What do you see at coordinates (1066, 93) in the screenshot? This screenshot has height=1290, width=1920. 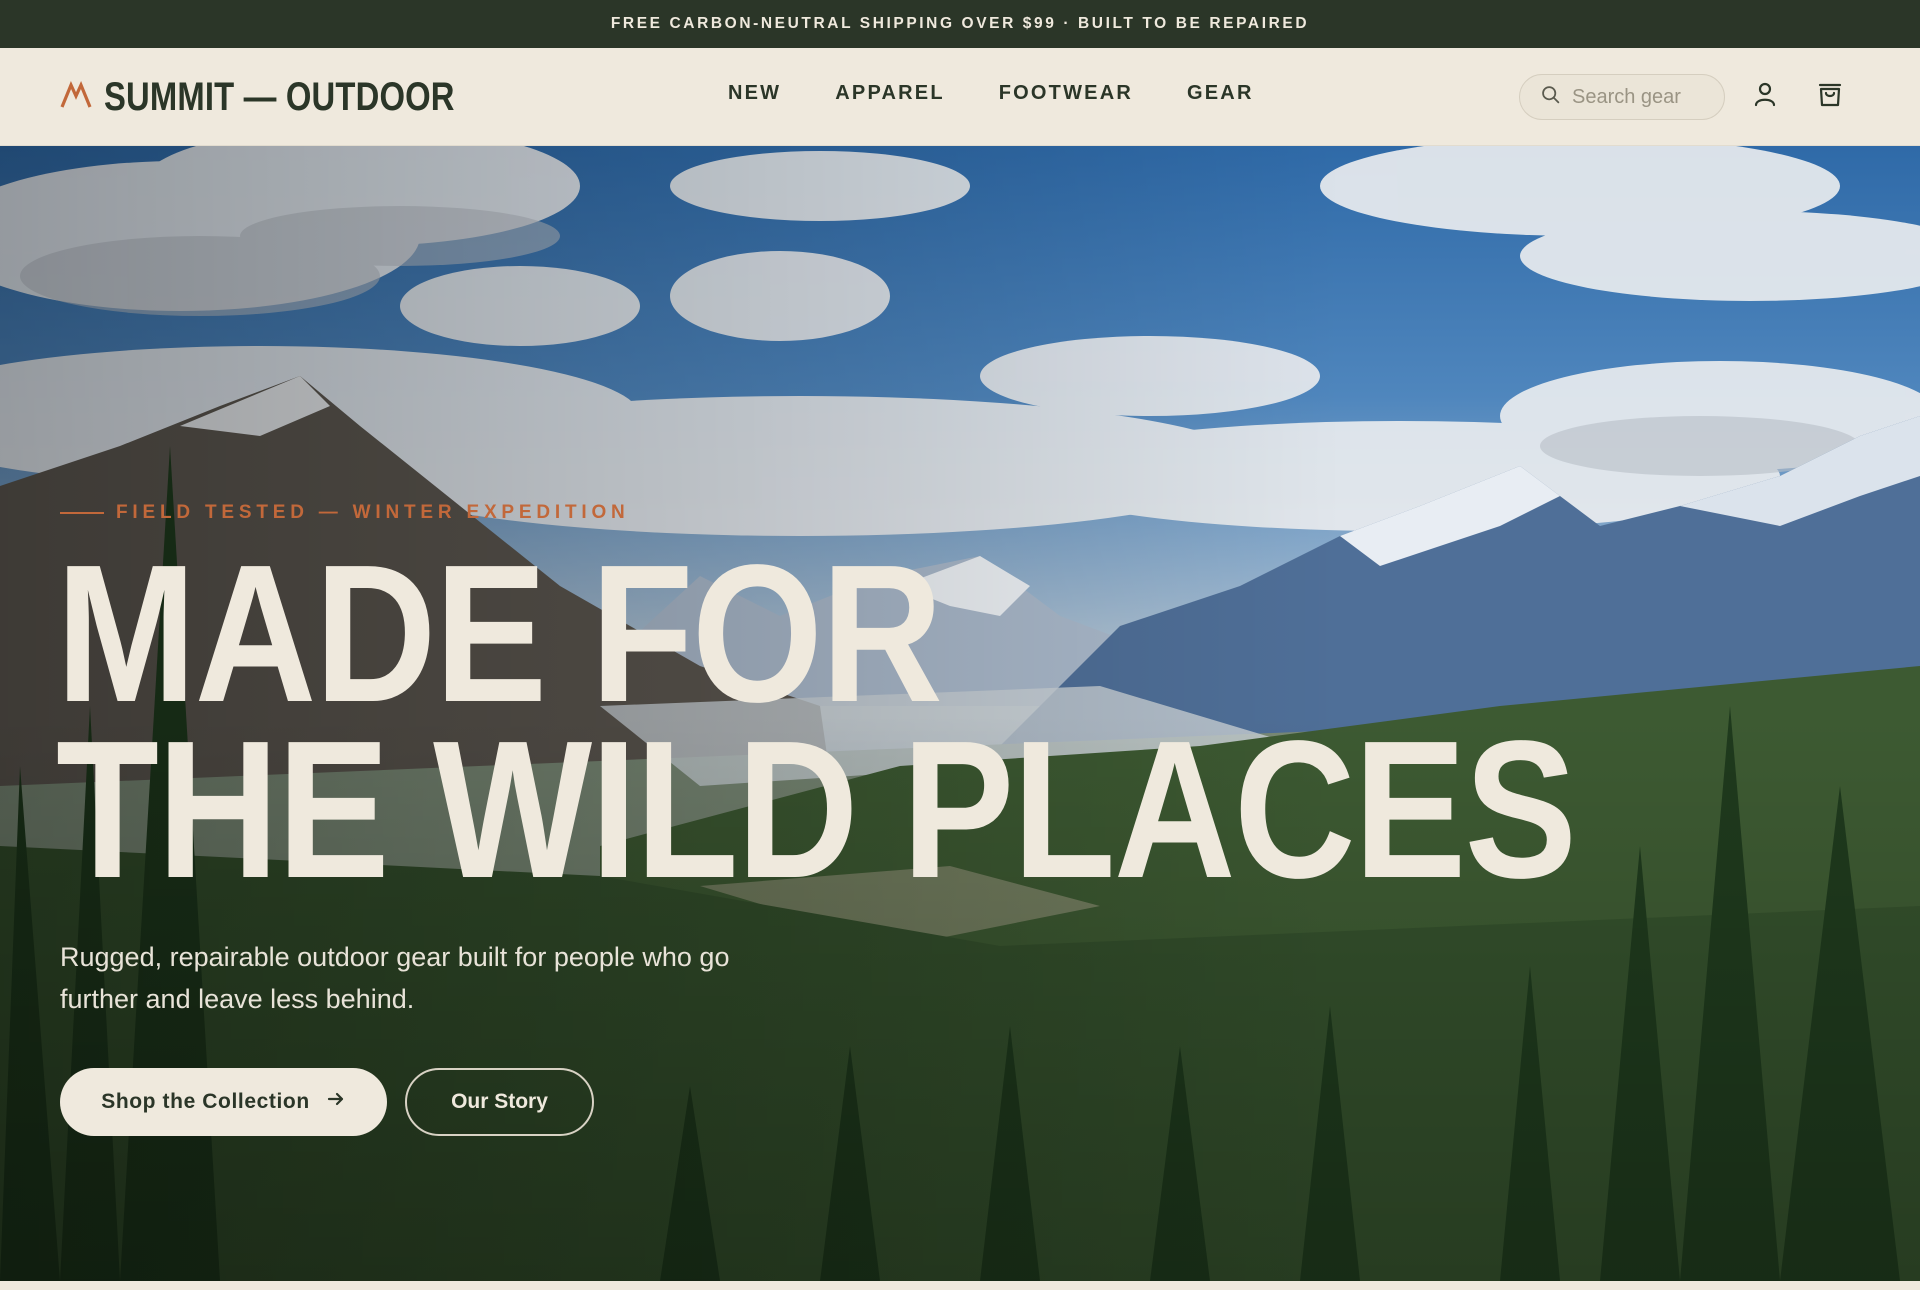 I see `nav-item-footwear: FOOTWEAR` at bounding box center [1066, 93].